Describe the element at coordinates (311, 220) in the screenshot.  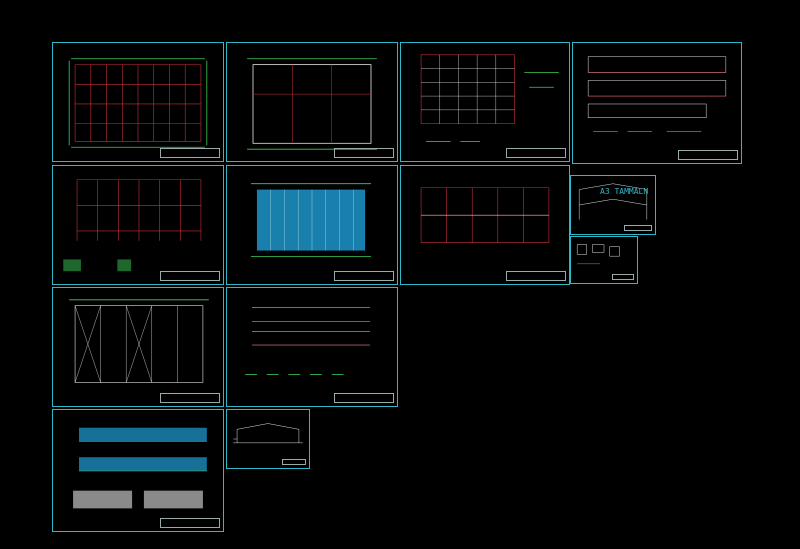
I see `roof-plan-drawing` at that location.